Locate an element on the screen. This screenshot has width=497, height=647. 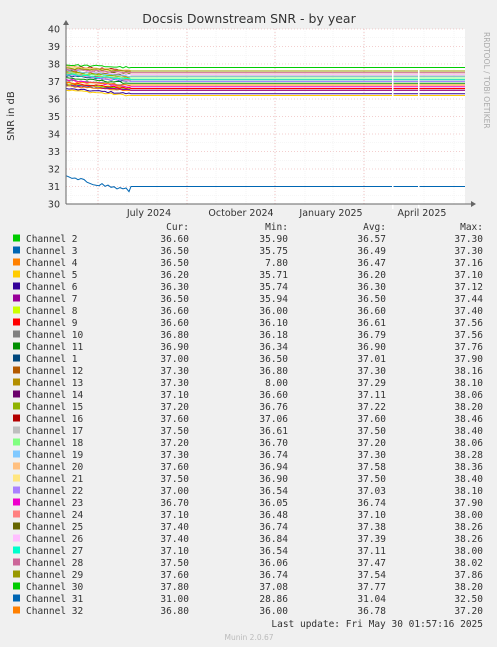
y-tick-label: 32 is located at coordinates (54, 170).